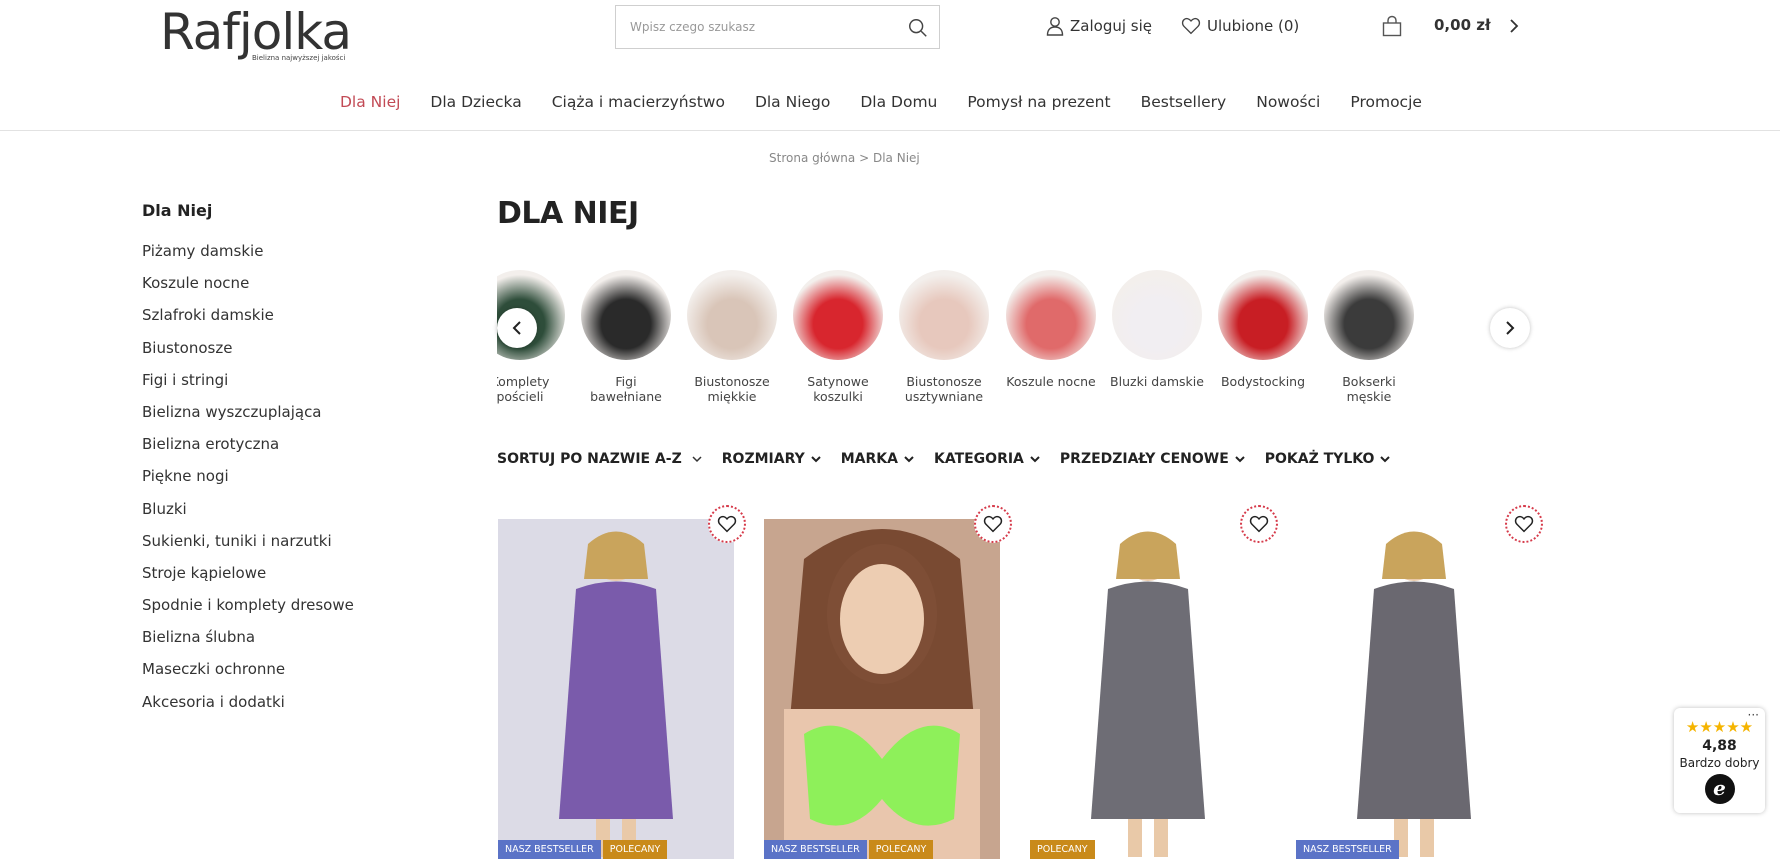  What do you see at coordinates (771, 459) in the screenshot?
I see `sizes-filter: ROZMIARY` at bounding box center [771, 459].